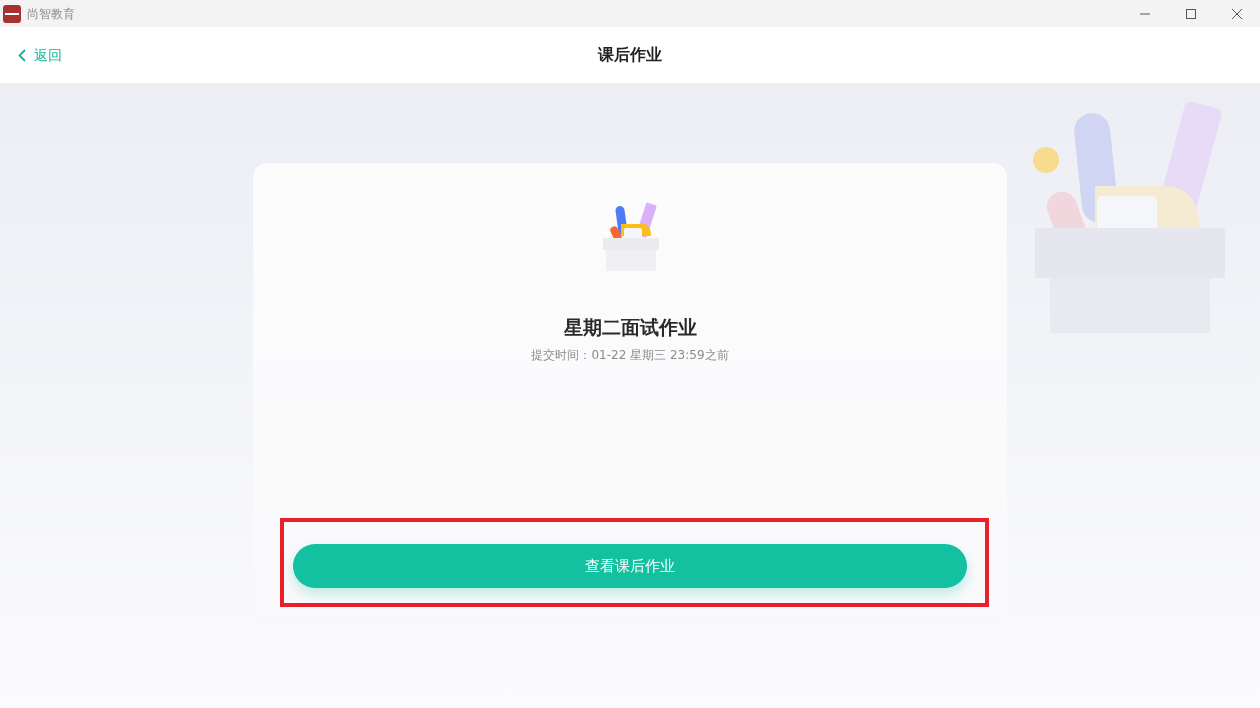 This screenshot has width=1260, height=708. Describe the element at coordinates (1237, 13) in the screenshot. I see `close-icon` at that location.